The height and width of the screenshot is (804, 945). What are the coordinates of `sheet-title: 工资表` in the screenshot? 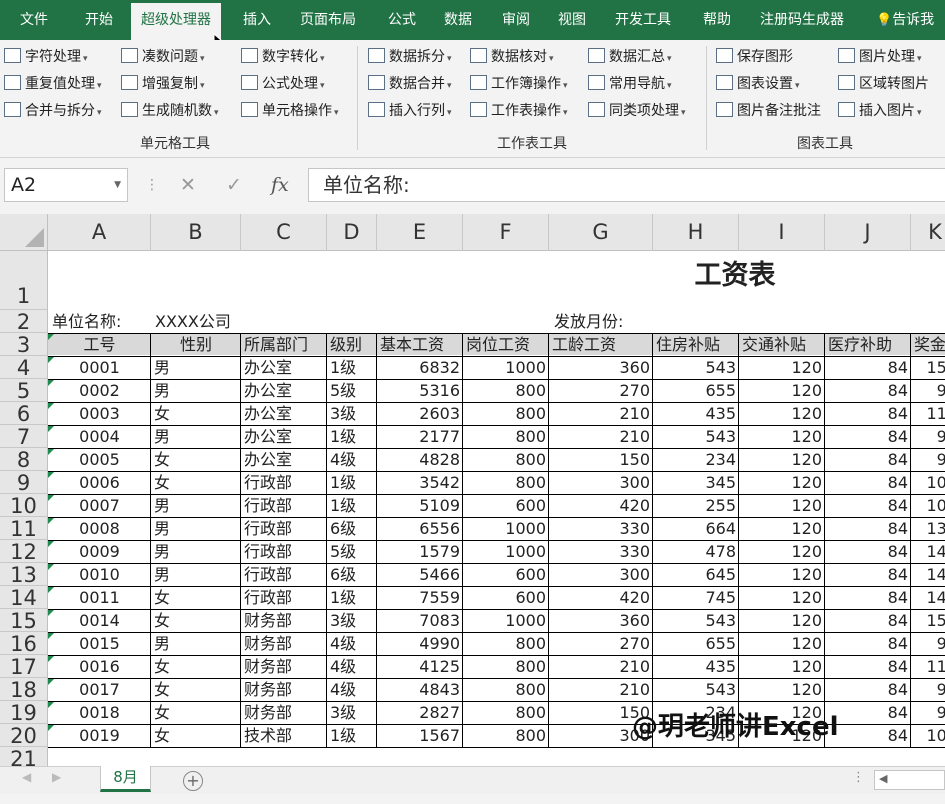 It's located at (735, 276).